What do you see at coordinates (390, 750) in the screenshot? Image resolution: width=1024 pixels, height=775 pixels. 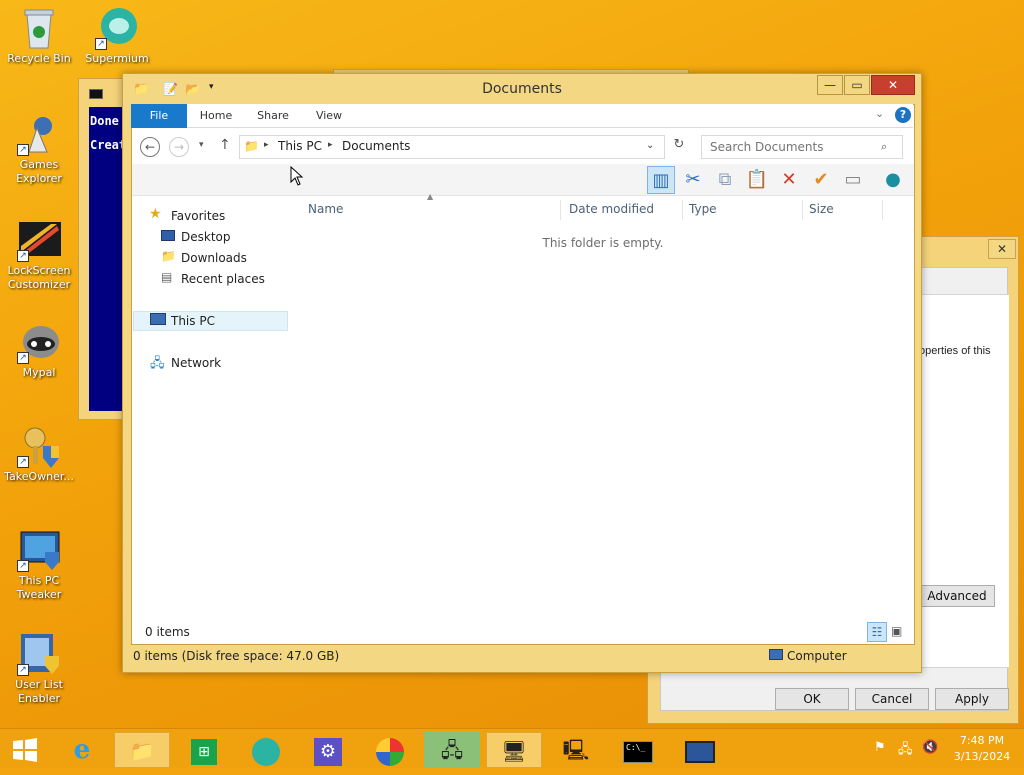 I see `taskbar-mypal` at bounding box center [390, 750].